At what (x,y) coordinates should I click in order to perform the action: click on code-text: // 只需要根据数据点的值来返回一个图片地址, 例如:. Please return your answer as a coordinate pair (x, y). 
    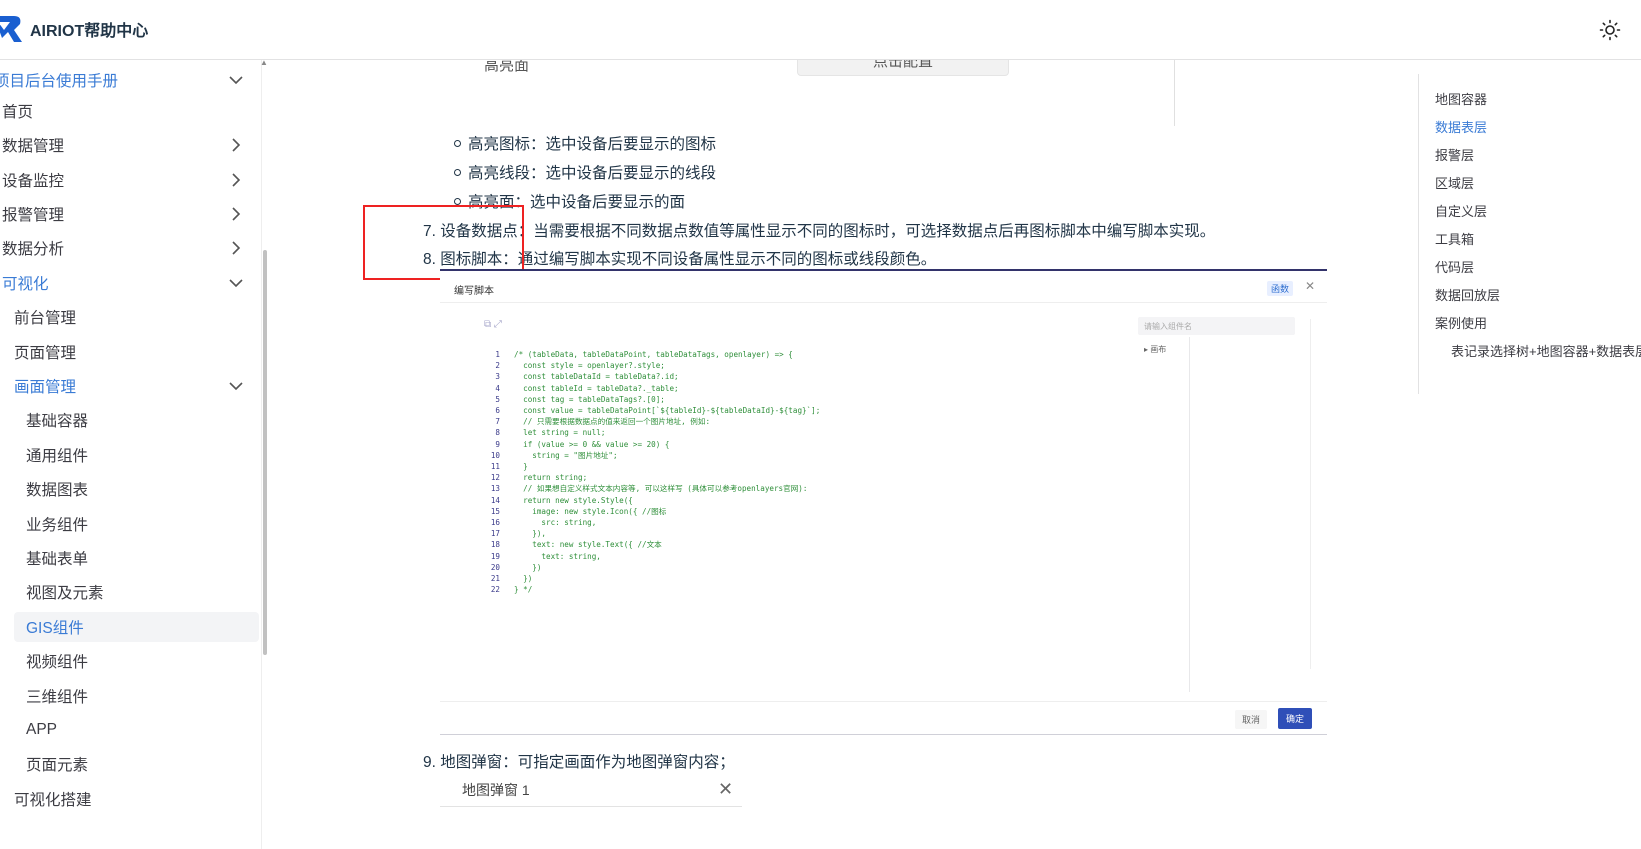
    Looking at the image, I should click on (612, 422).